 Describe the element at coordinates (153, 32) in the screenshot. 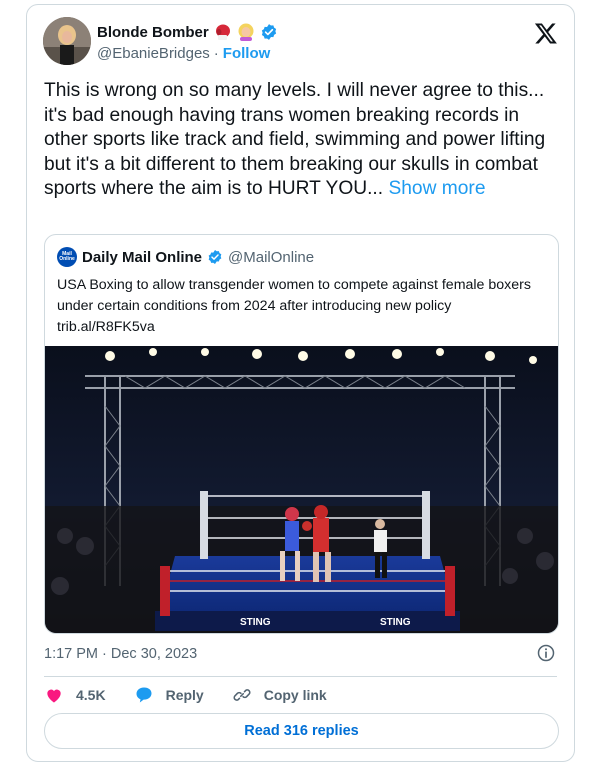

I see `display-name: Blonde Bomber` at that location.